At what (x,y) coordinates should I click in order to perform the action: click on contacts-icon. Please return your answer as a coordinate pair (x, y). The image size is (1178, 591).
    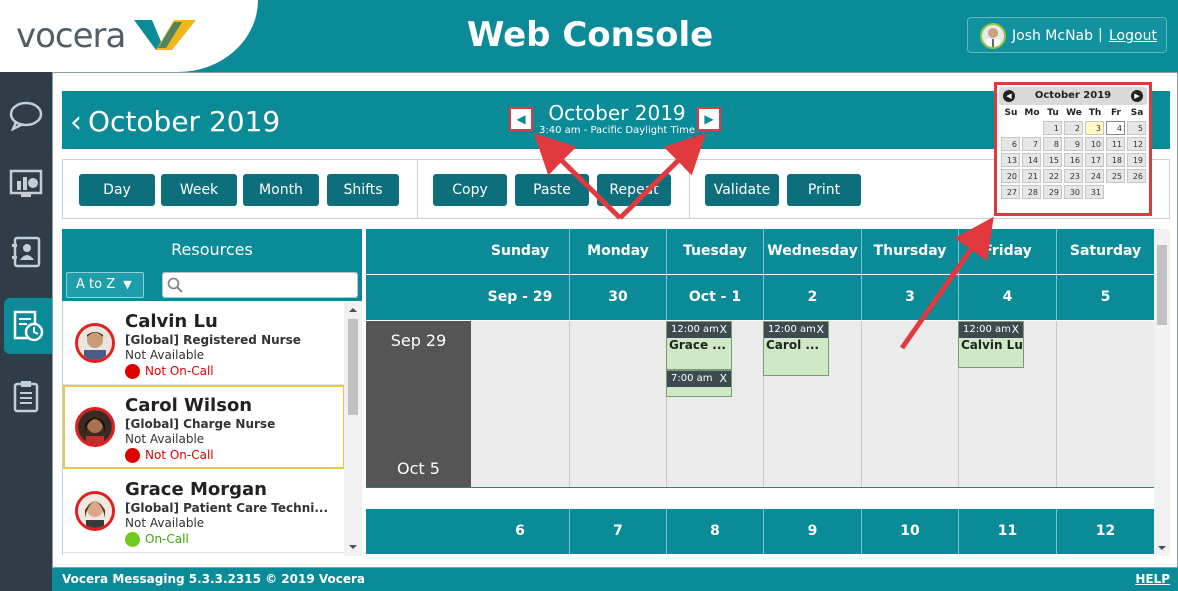
    Looking at the image, I should click on (26, 252).